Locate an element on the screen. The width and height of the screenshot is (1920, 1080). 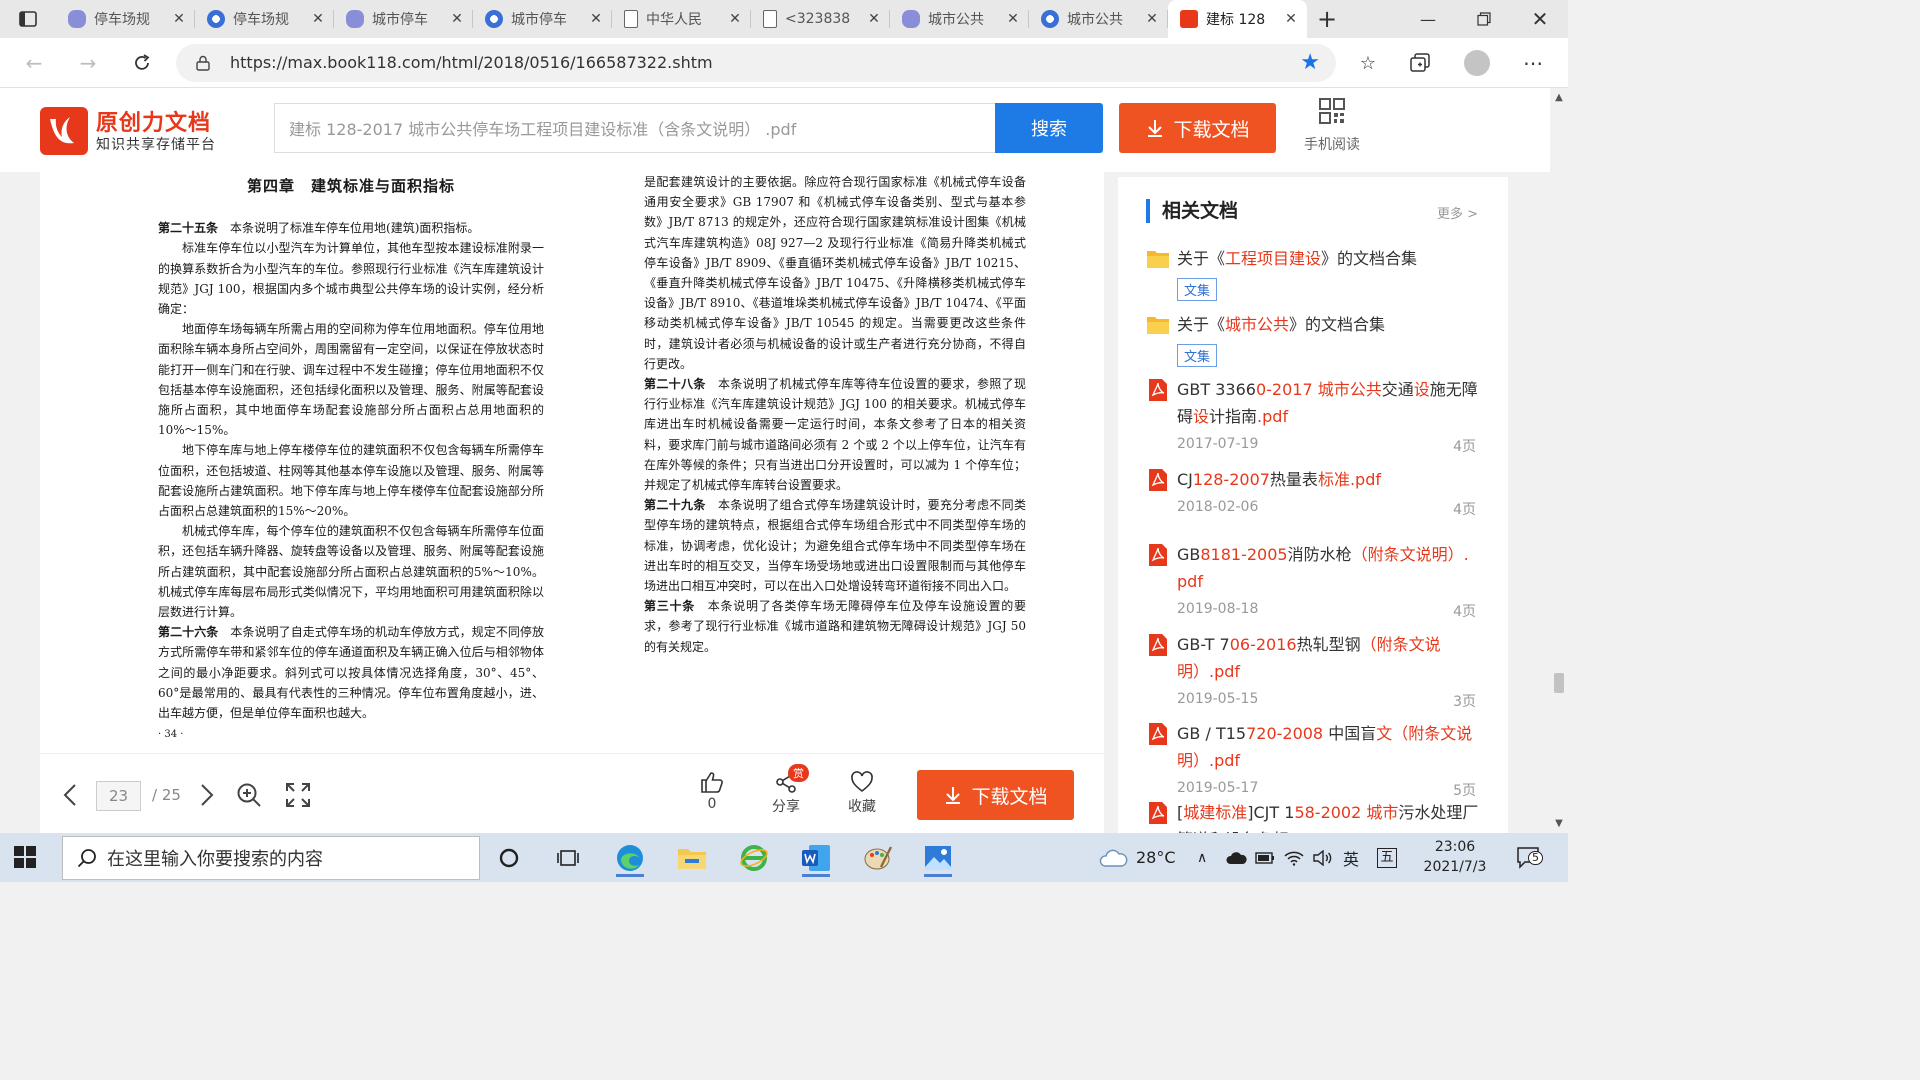
browser-tab: <323838 ✕ is located at coordinates (820, 19).